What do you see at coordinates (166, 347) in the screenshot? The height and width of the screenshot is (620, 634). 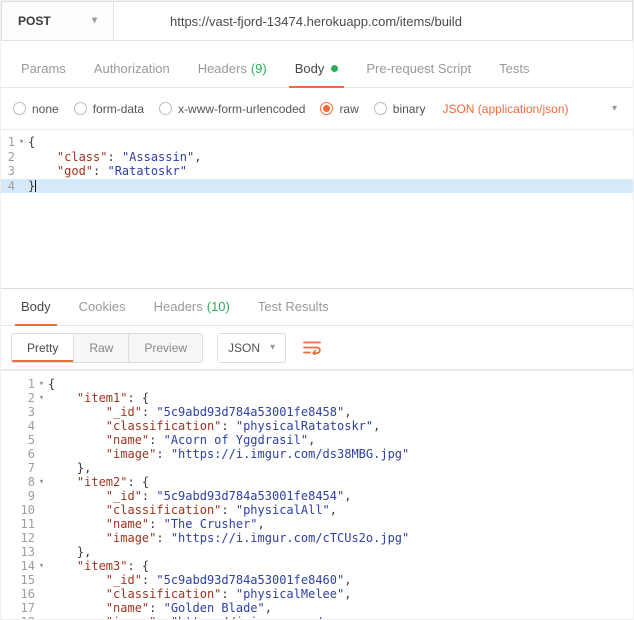 I see `view-mode-preview: Preview` at bounding box center [166, 347].